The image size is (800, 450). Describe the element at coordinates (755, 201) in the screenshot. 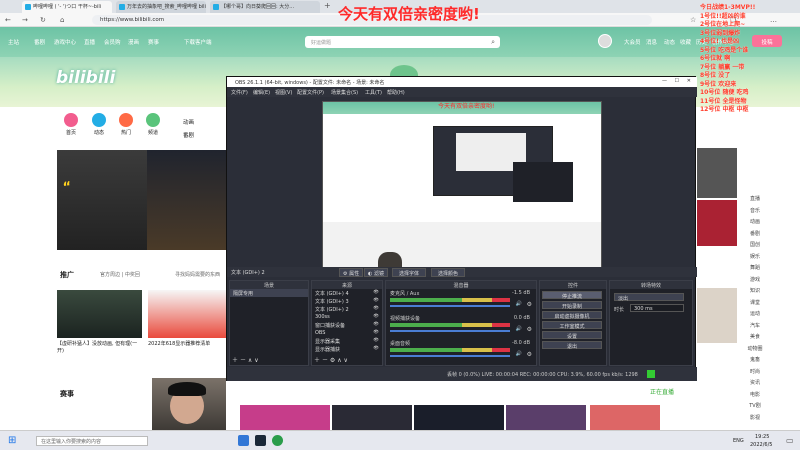

I see `category-link: 直播` at that location.